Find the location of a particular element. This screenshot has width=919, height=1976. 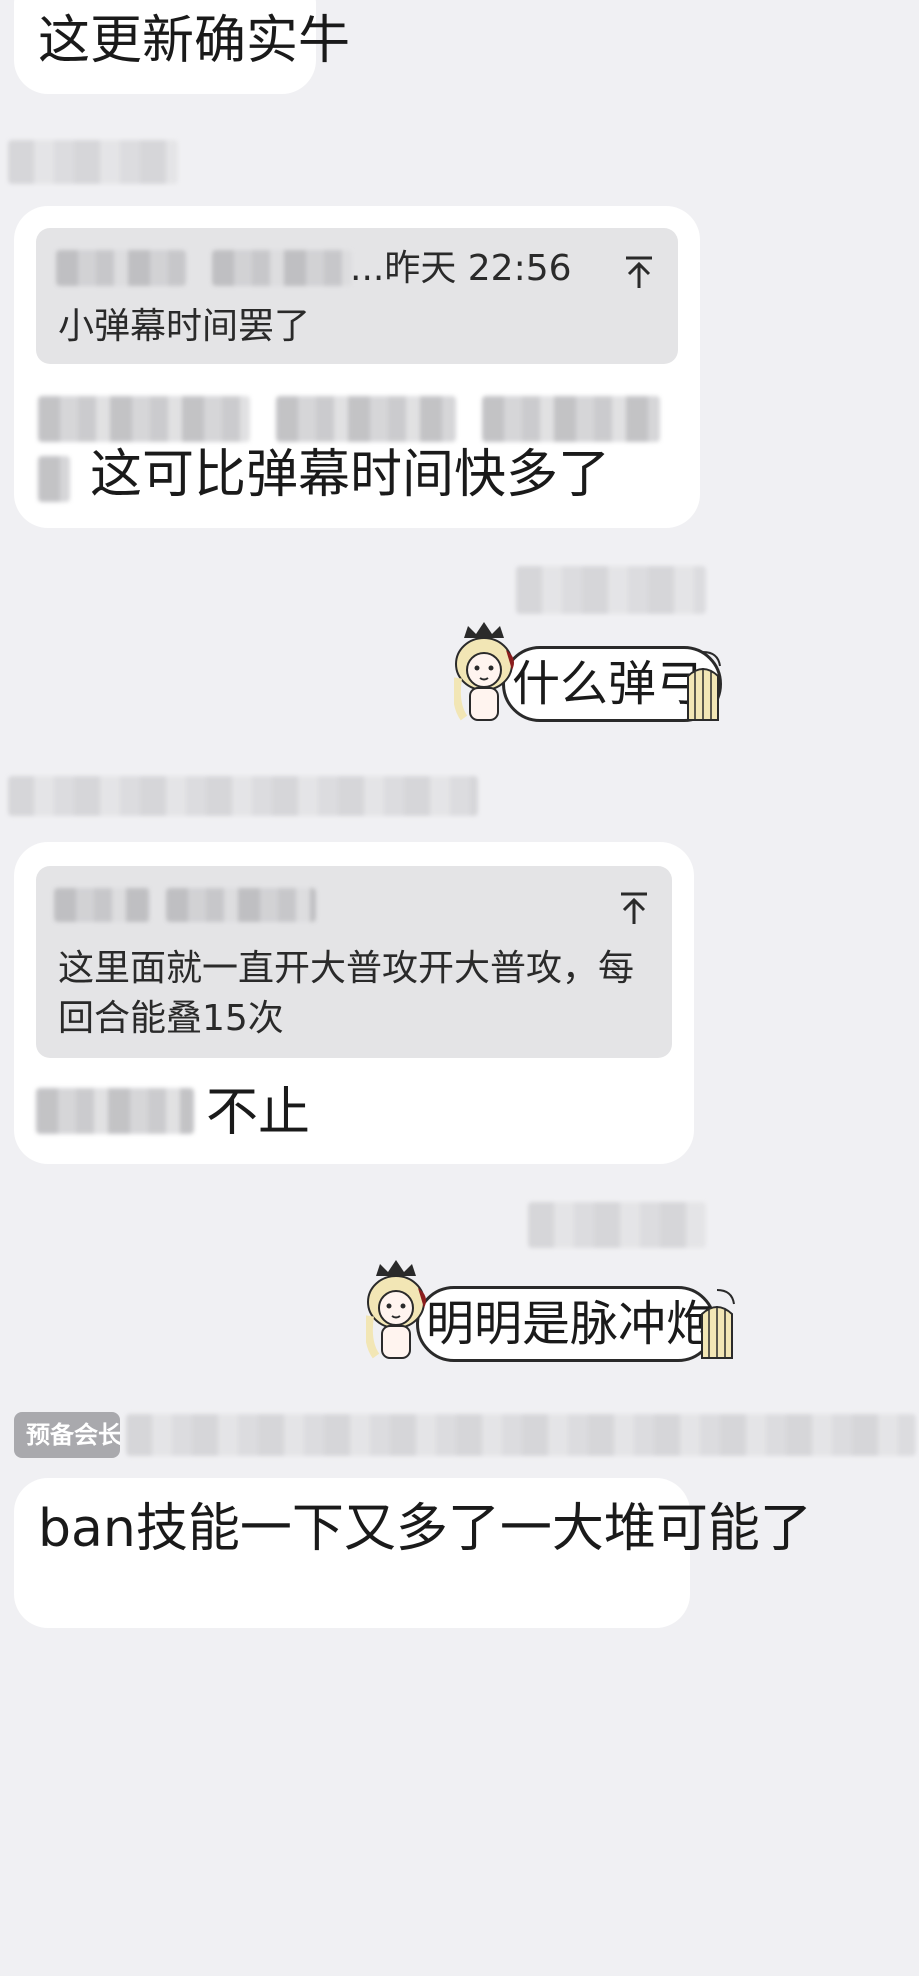

quoted-text: 这里面就一直开大普攻开大普攻，每回合能叠15次 is located at coordinates (346, 993).